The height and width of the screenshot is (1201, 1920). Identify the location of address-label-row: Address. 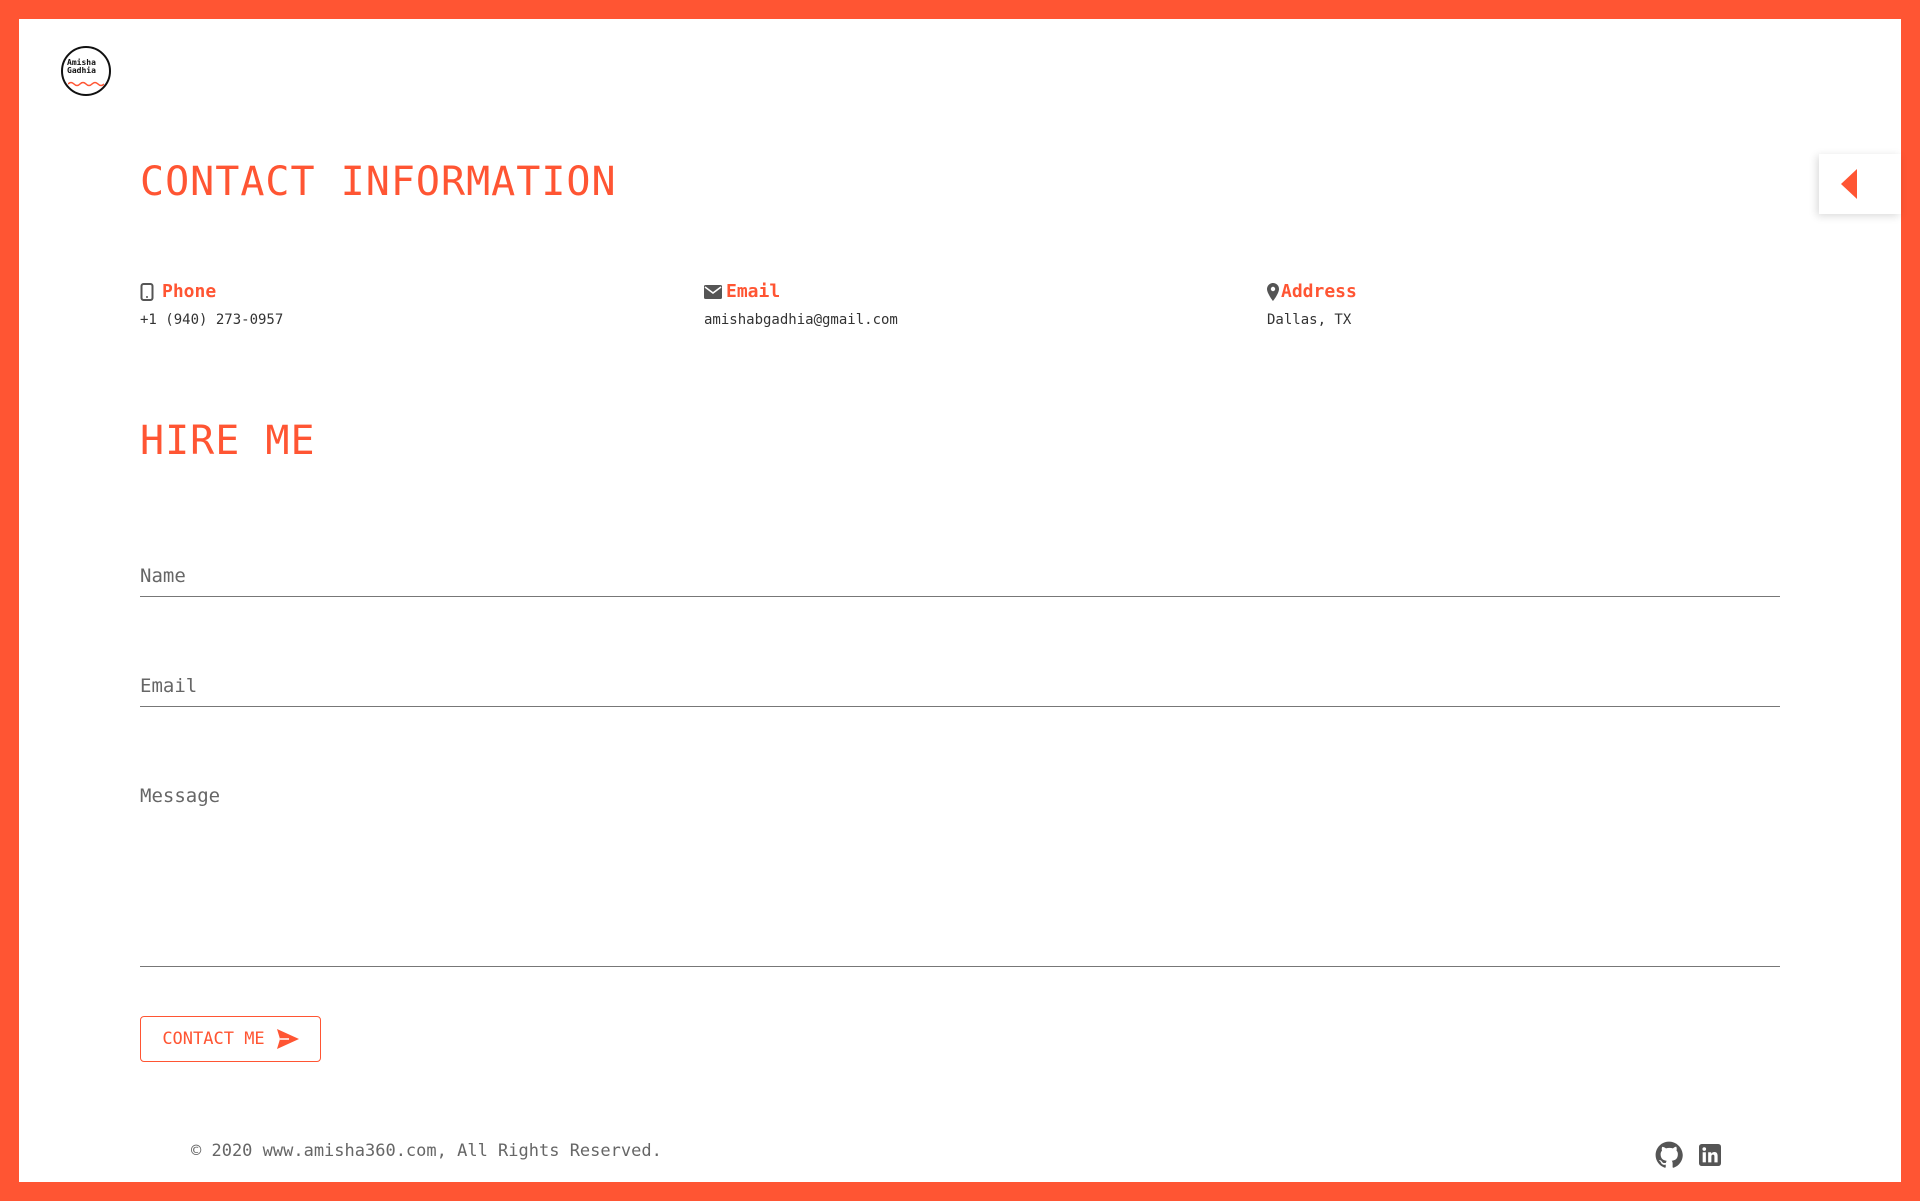
(1312, 291).